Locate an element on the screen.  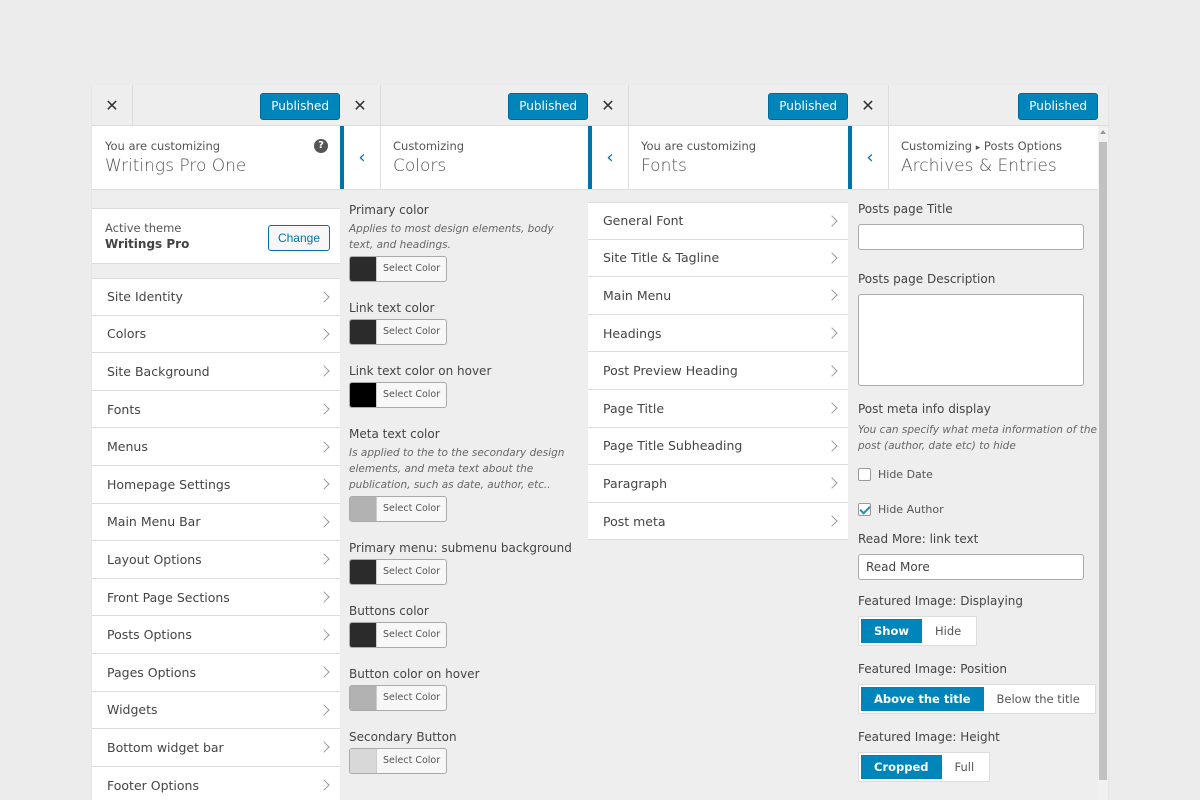
nav-item-page-title-subheading: Page Title Subheading is located at coordinates (718, 446).